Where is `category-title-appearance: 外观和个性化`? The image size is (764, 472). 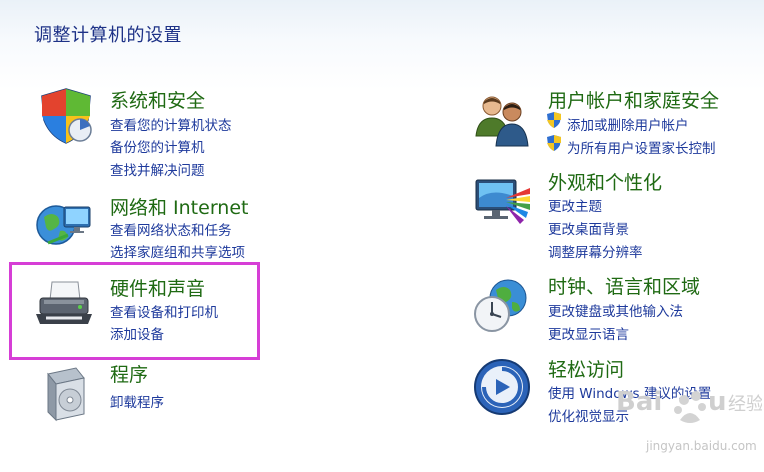
category-title-appearance: 外观和个性化 is located at coordinates (605, 181).